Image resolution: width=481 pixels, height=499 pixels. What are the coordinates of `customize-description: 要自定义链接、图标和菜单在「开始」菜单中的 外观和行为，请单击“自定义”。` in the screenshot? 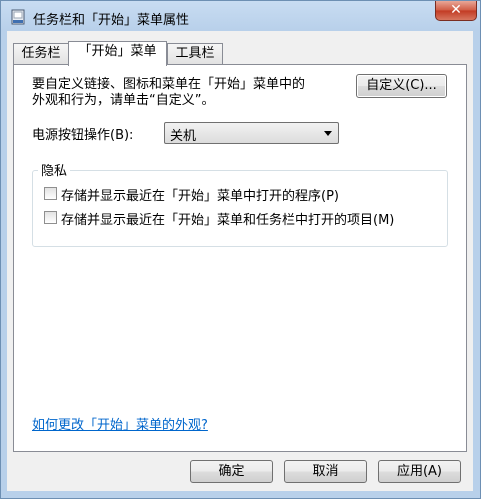 It's located at (192, 93).